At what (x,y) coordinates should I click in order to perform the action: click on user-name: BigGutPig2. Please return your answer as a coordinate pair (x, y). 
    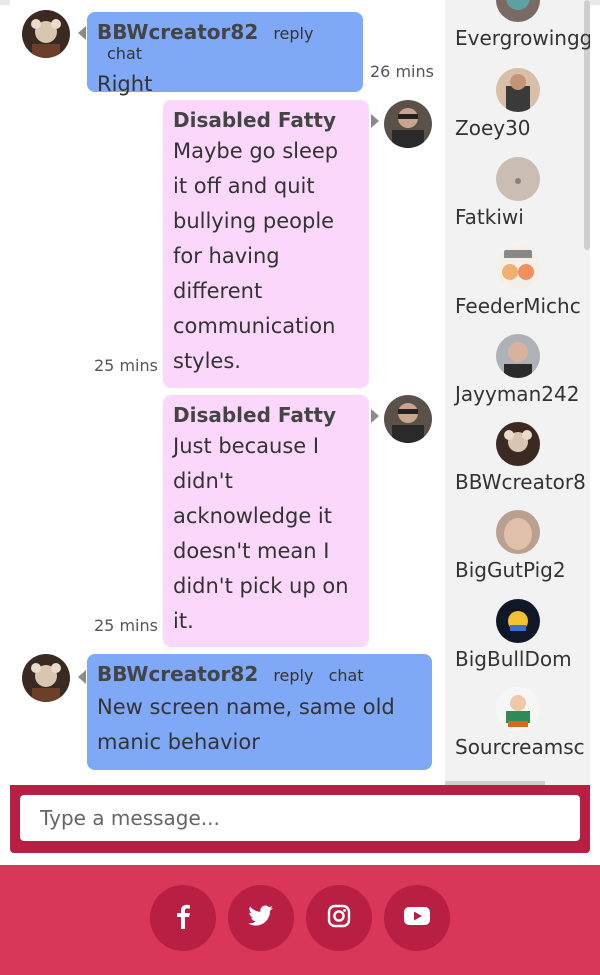
    Looking at the image, I should click on (510, 570).